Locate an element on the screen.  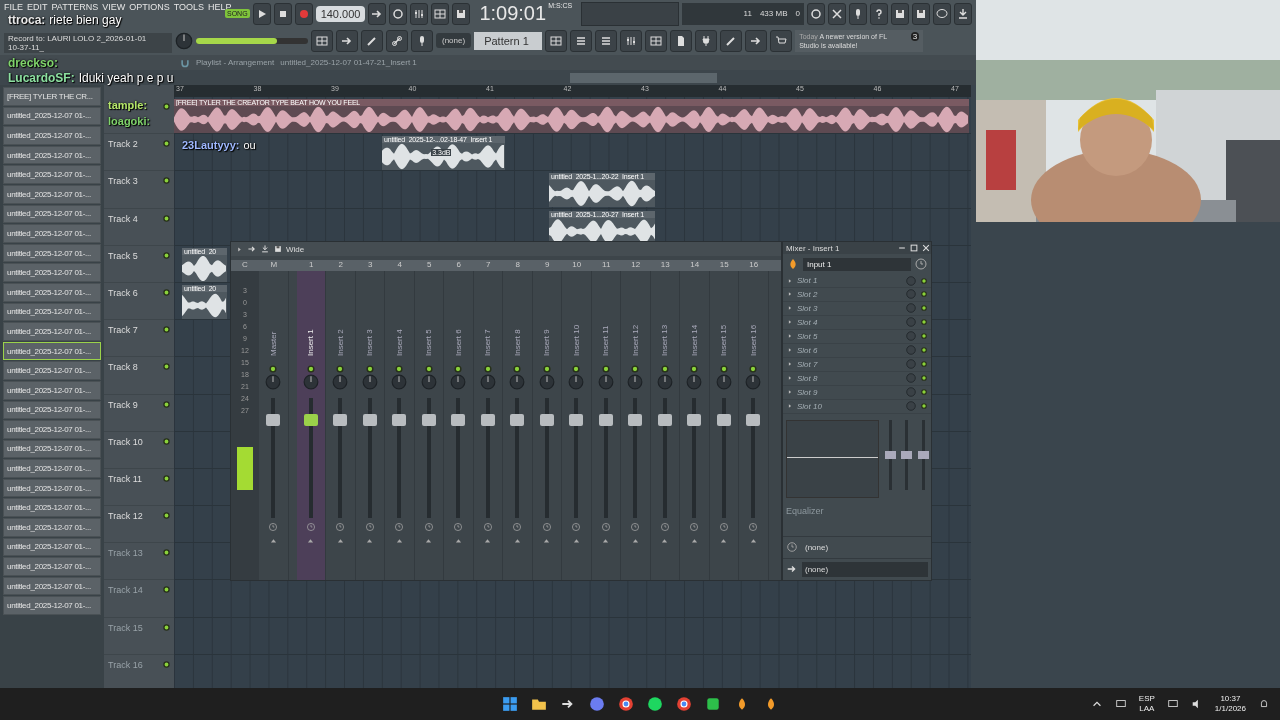
mixer-strip: Insert 16 is located at coordinates (754, 425).